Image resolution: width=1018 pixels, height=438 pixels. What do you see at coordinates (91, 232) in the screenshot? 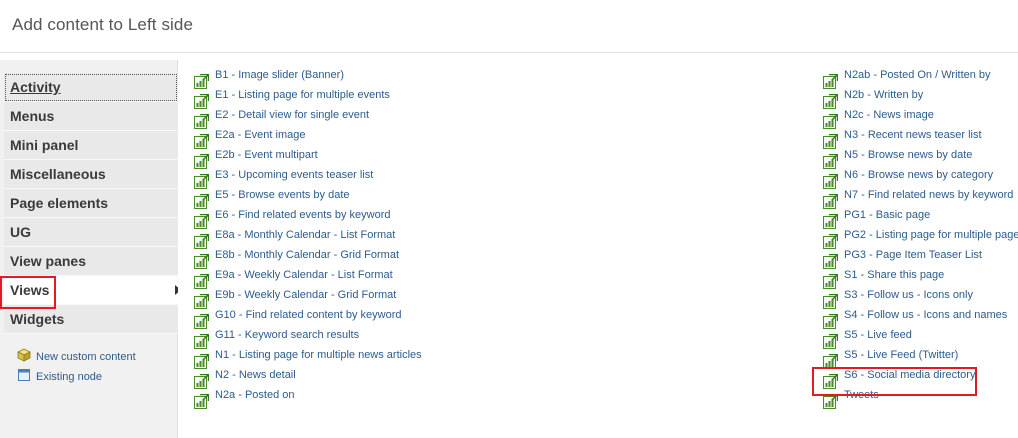
I see `category-ug: UG` at bounding box center [91, 232].